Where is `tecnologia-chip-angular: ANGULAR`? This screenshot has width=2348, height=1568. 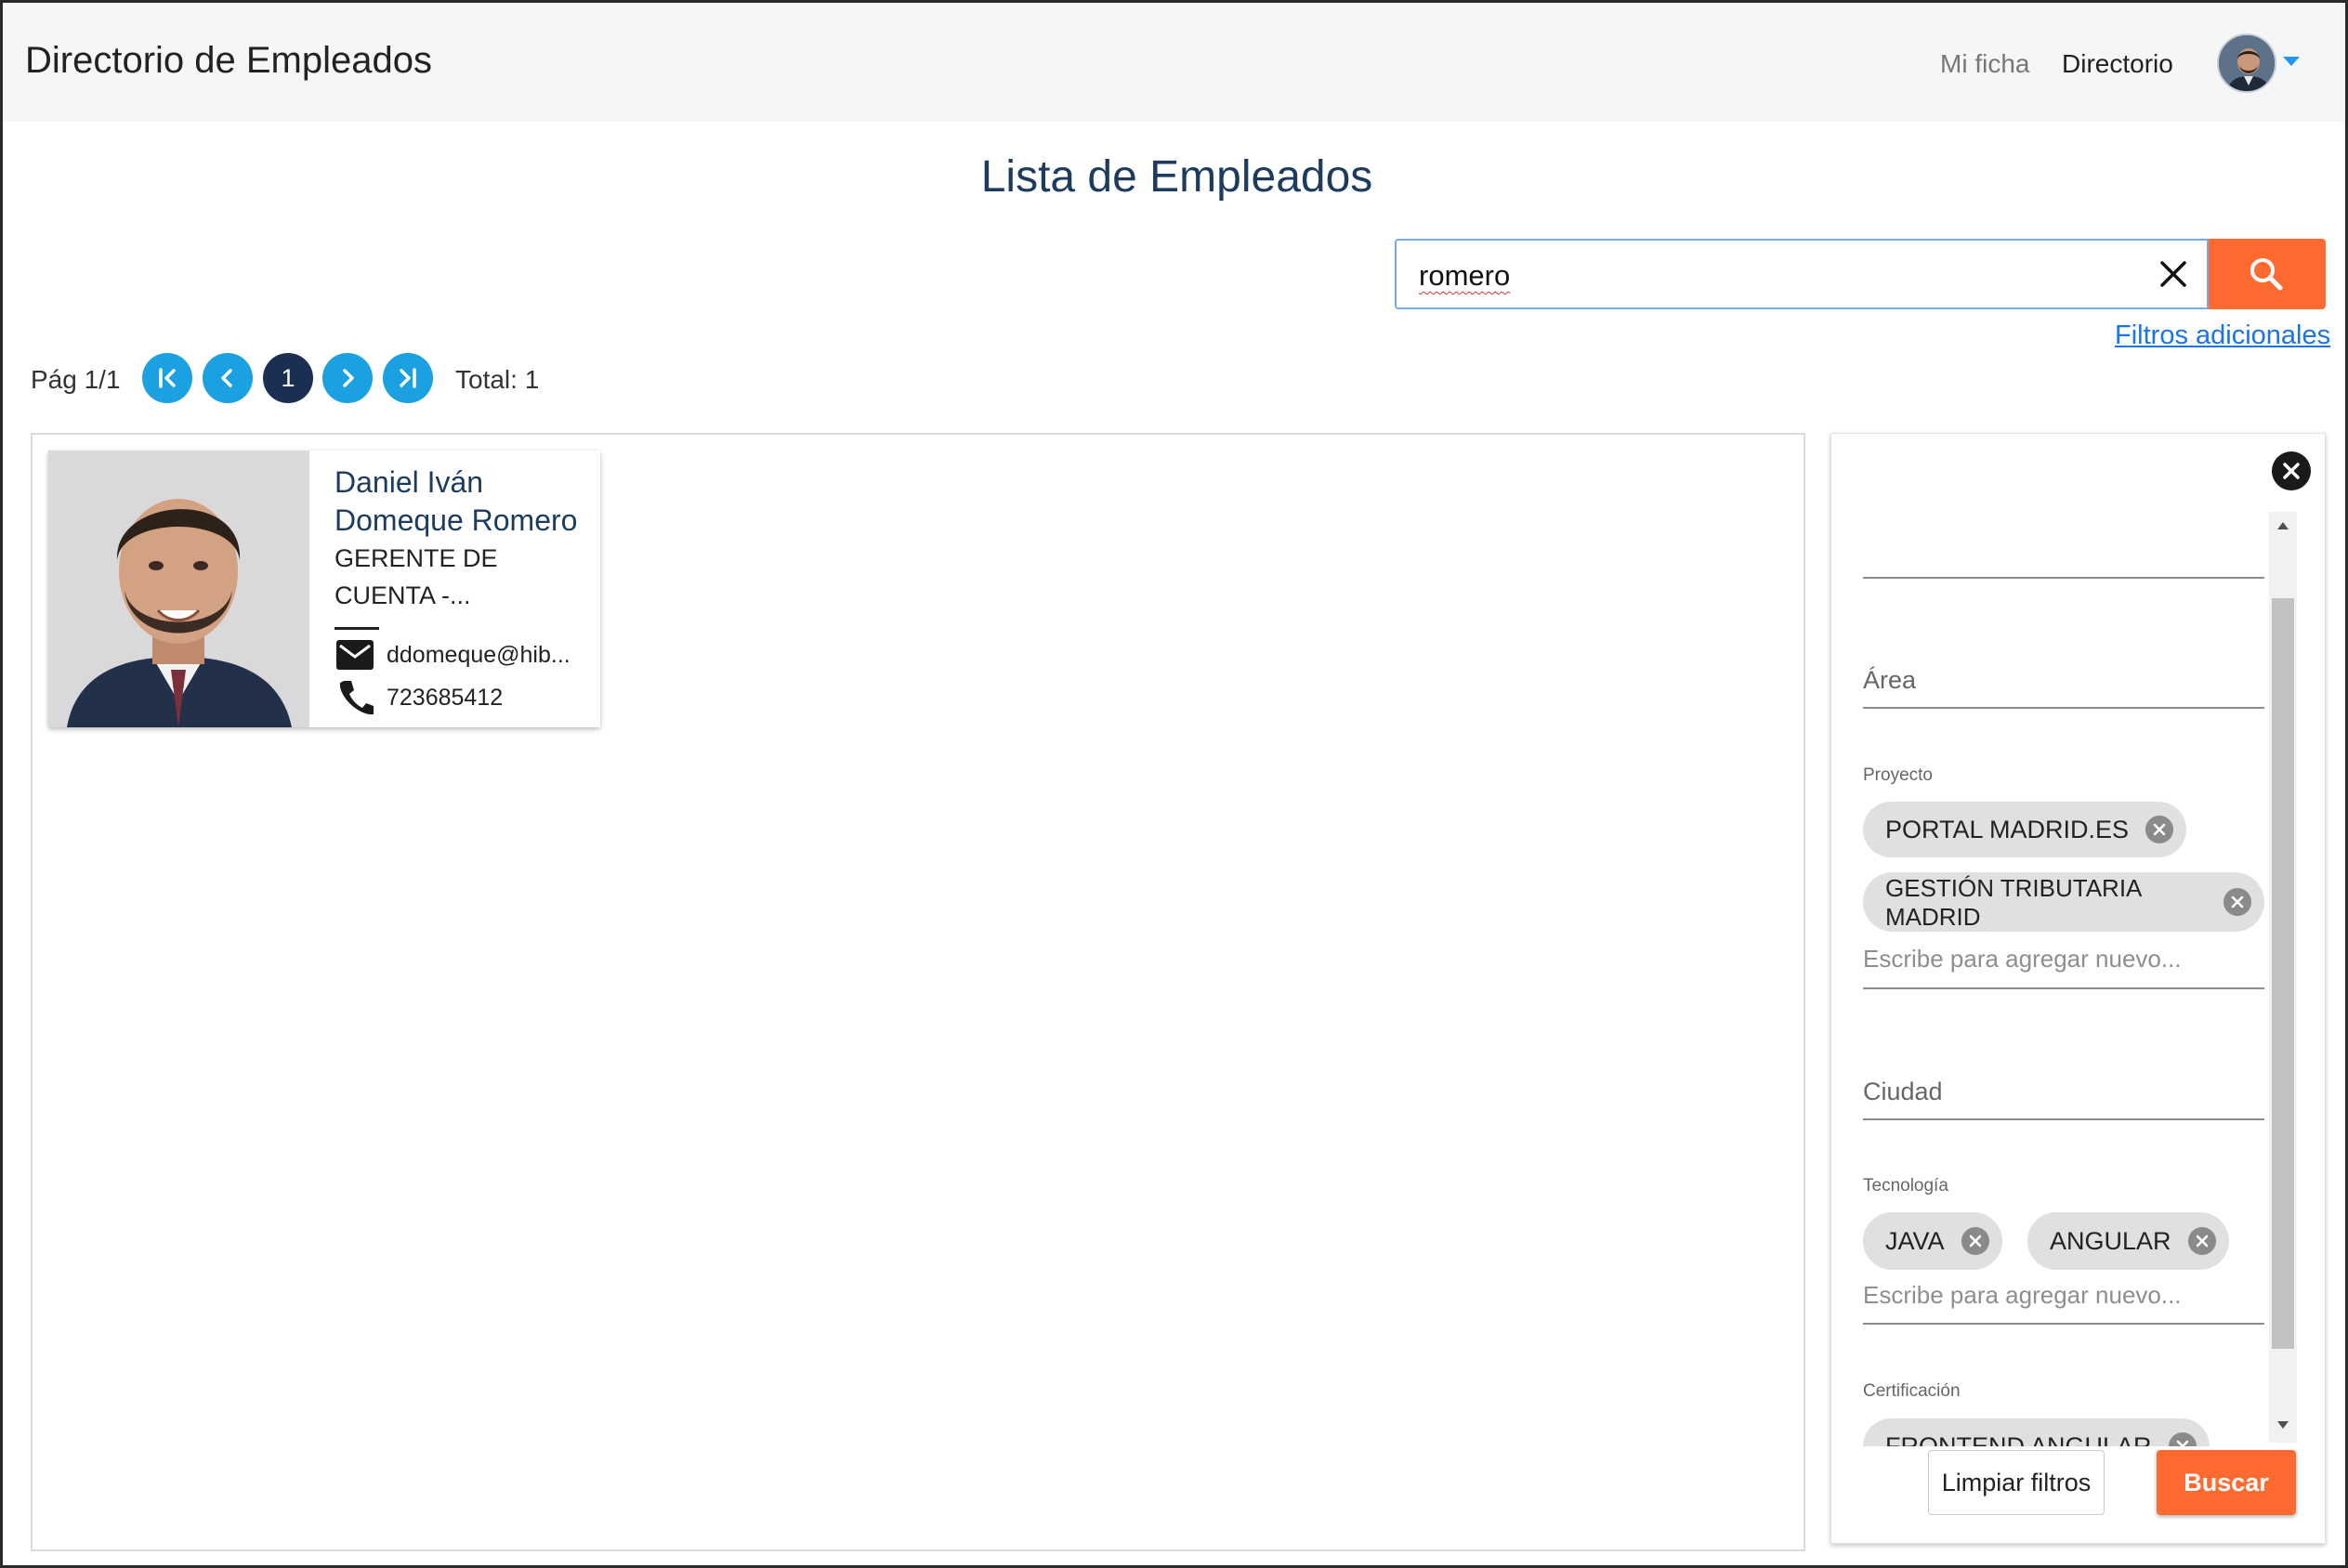 tecnologia-chip-angular: ANGULAR is located at coordinates (2128, 1241).